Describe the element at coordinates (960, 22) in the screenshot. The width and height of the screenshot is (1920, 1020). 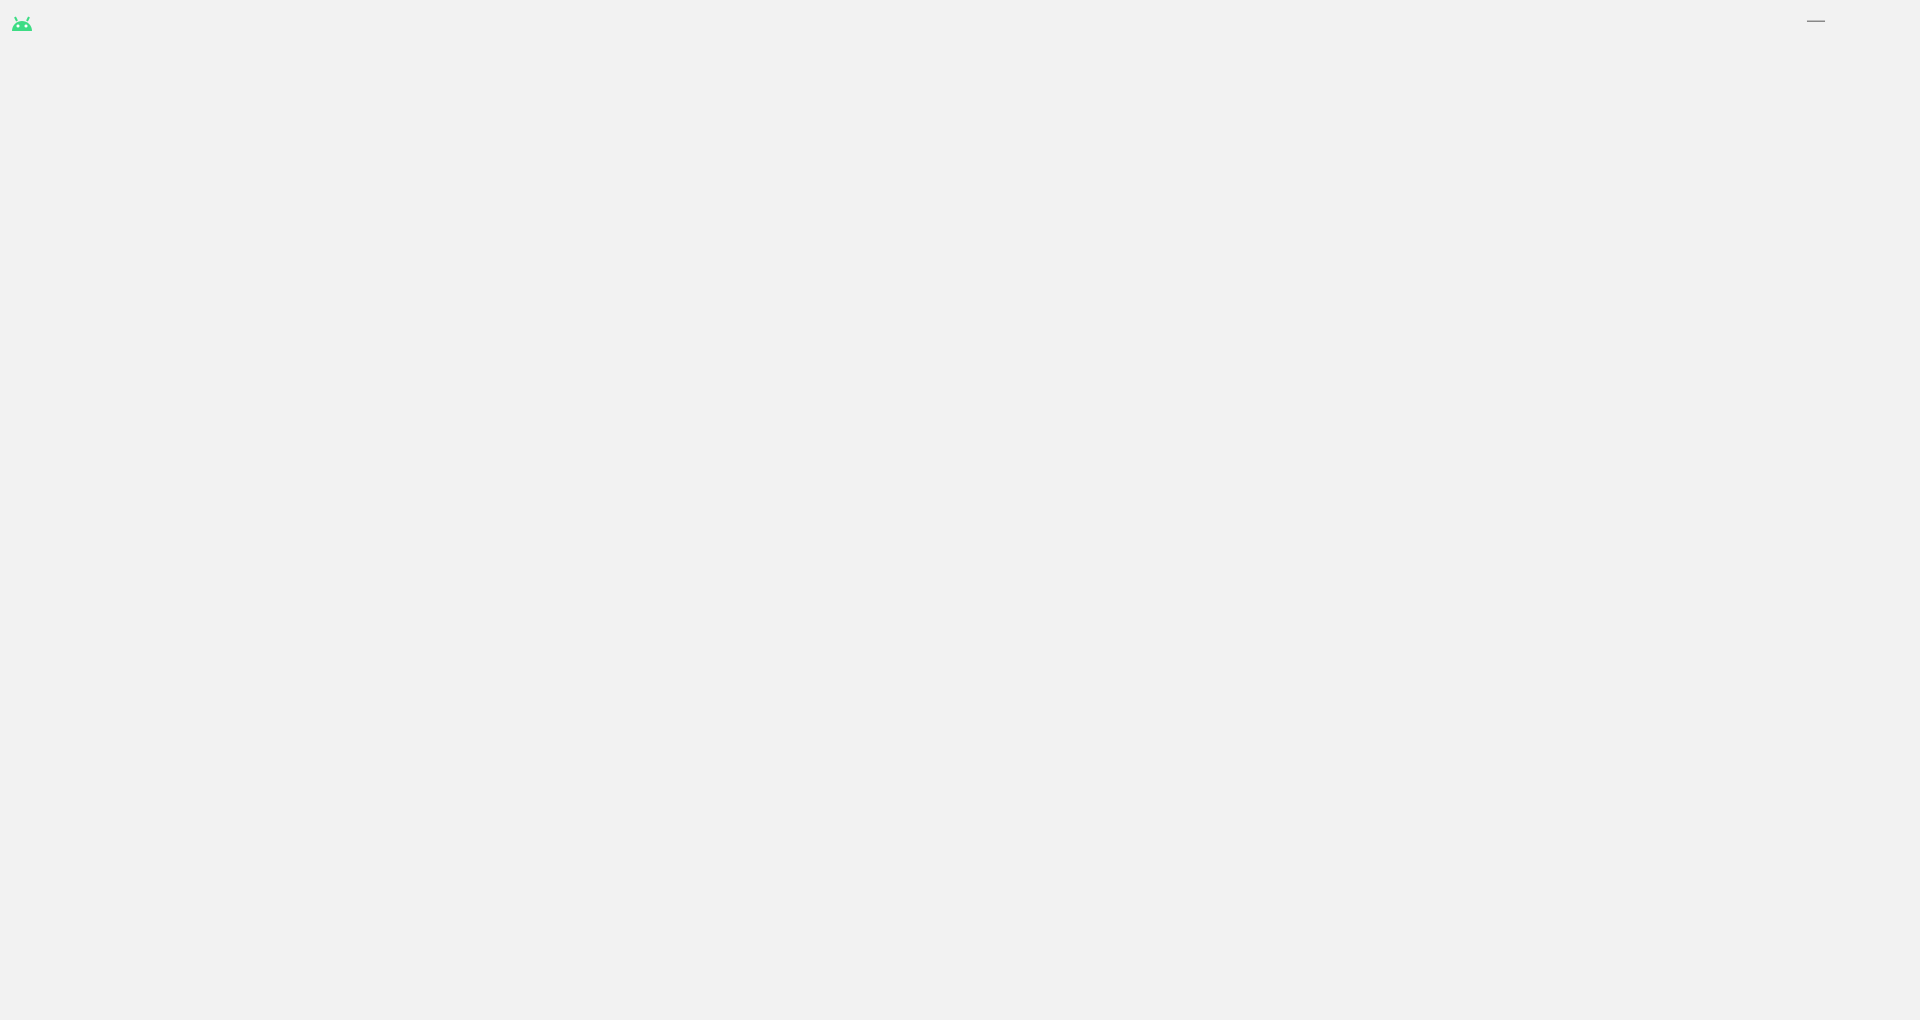
I see `title-bar: —` at that location.